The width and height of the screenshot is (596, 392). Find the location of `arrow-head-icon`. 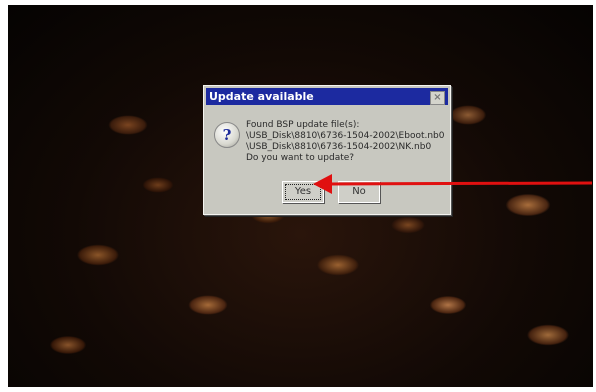

arrow-head-icon is located at coordinates (322, 184).